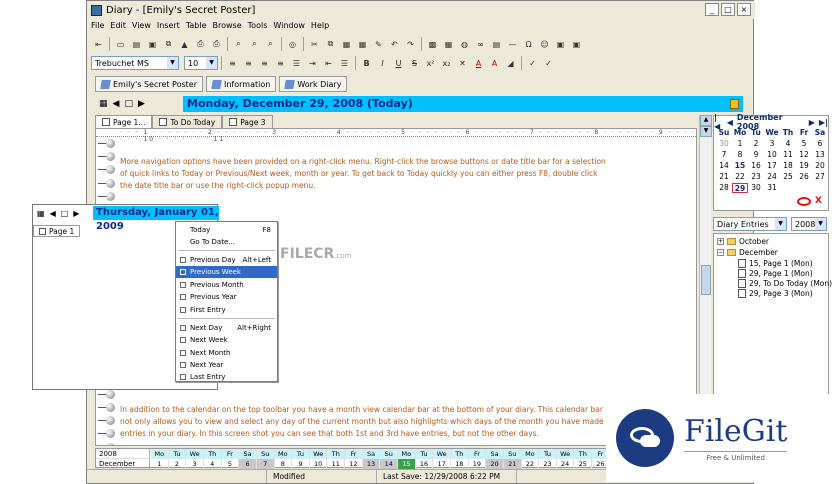 This screenshot has height=484, width=836. What do you see at coordinates (756, 177) in the screenshot?
I see `calendar-day: 23` at bounding box center [756, 177].